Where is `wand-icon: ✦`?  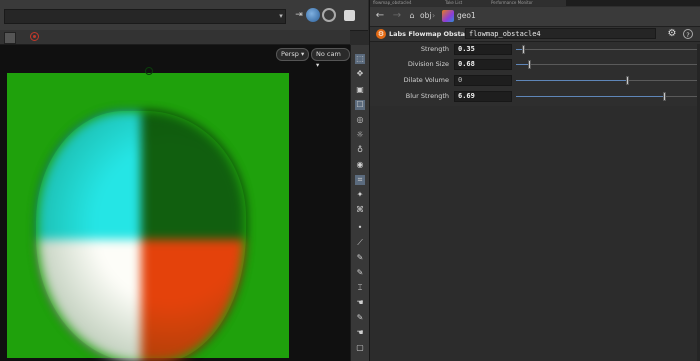 wand-icon: ✦ is located at coordinates (360, 195).